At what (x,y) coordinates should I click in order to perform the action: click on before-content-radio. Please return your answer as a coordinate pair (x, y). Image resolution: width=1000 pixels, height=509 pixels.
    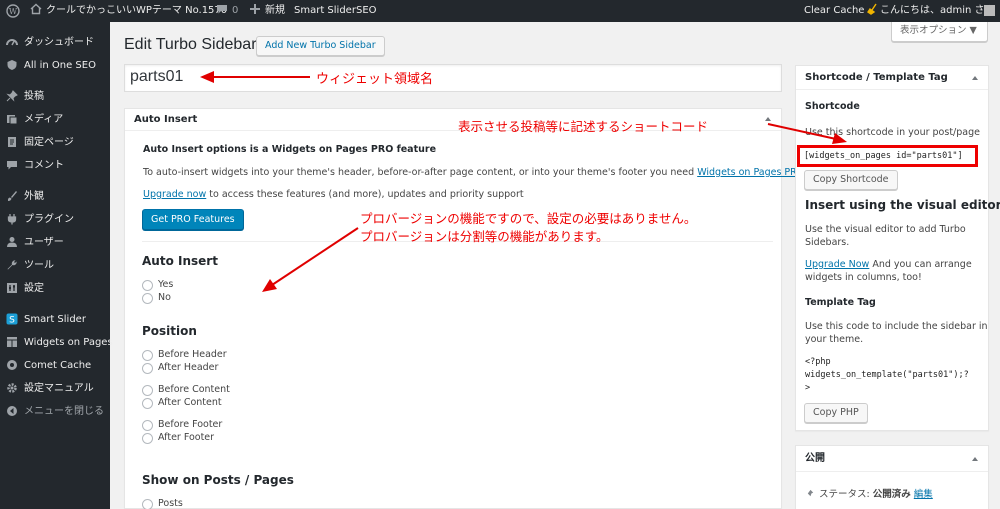
    Looking at the image, I should click on (147, 390).